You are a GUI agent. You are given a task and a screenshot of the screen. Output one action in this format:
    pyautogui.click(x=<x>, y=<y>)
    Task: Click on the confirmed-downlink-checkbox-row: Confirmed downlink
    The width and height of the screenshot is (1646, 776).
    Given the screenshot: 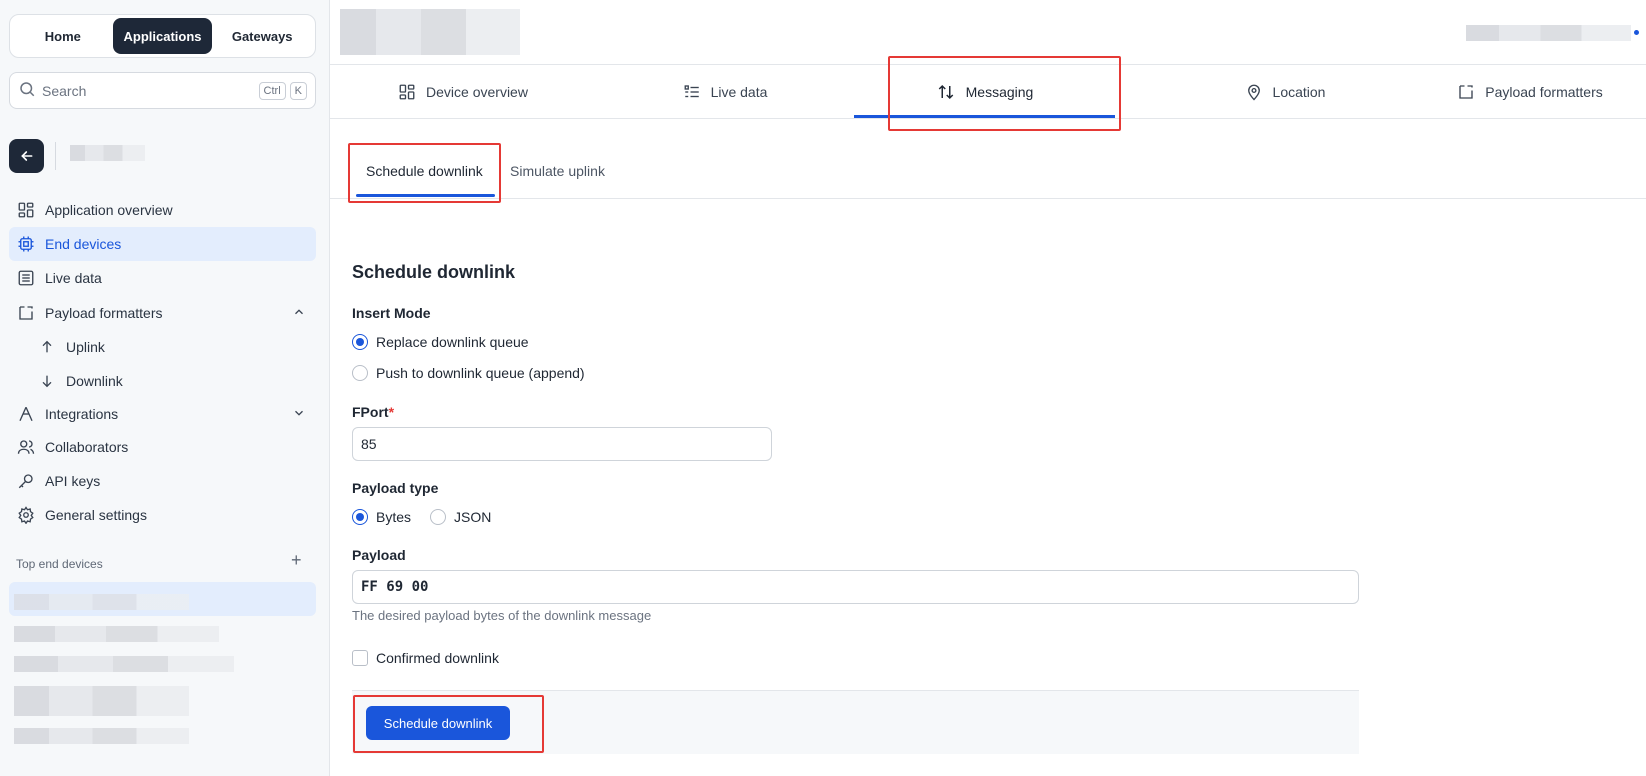 What is the action you would take?
    pyautogui.click(x=425, y=658)
    